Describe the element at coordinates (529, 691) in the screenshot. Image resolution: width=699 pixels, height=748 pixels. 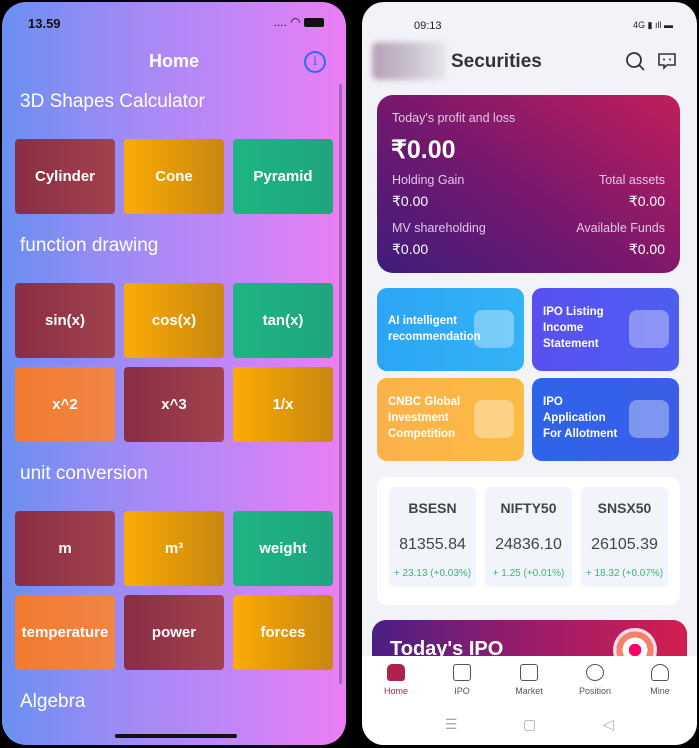
I see `nav-label: Market` at that location.